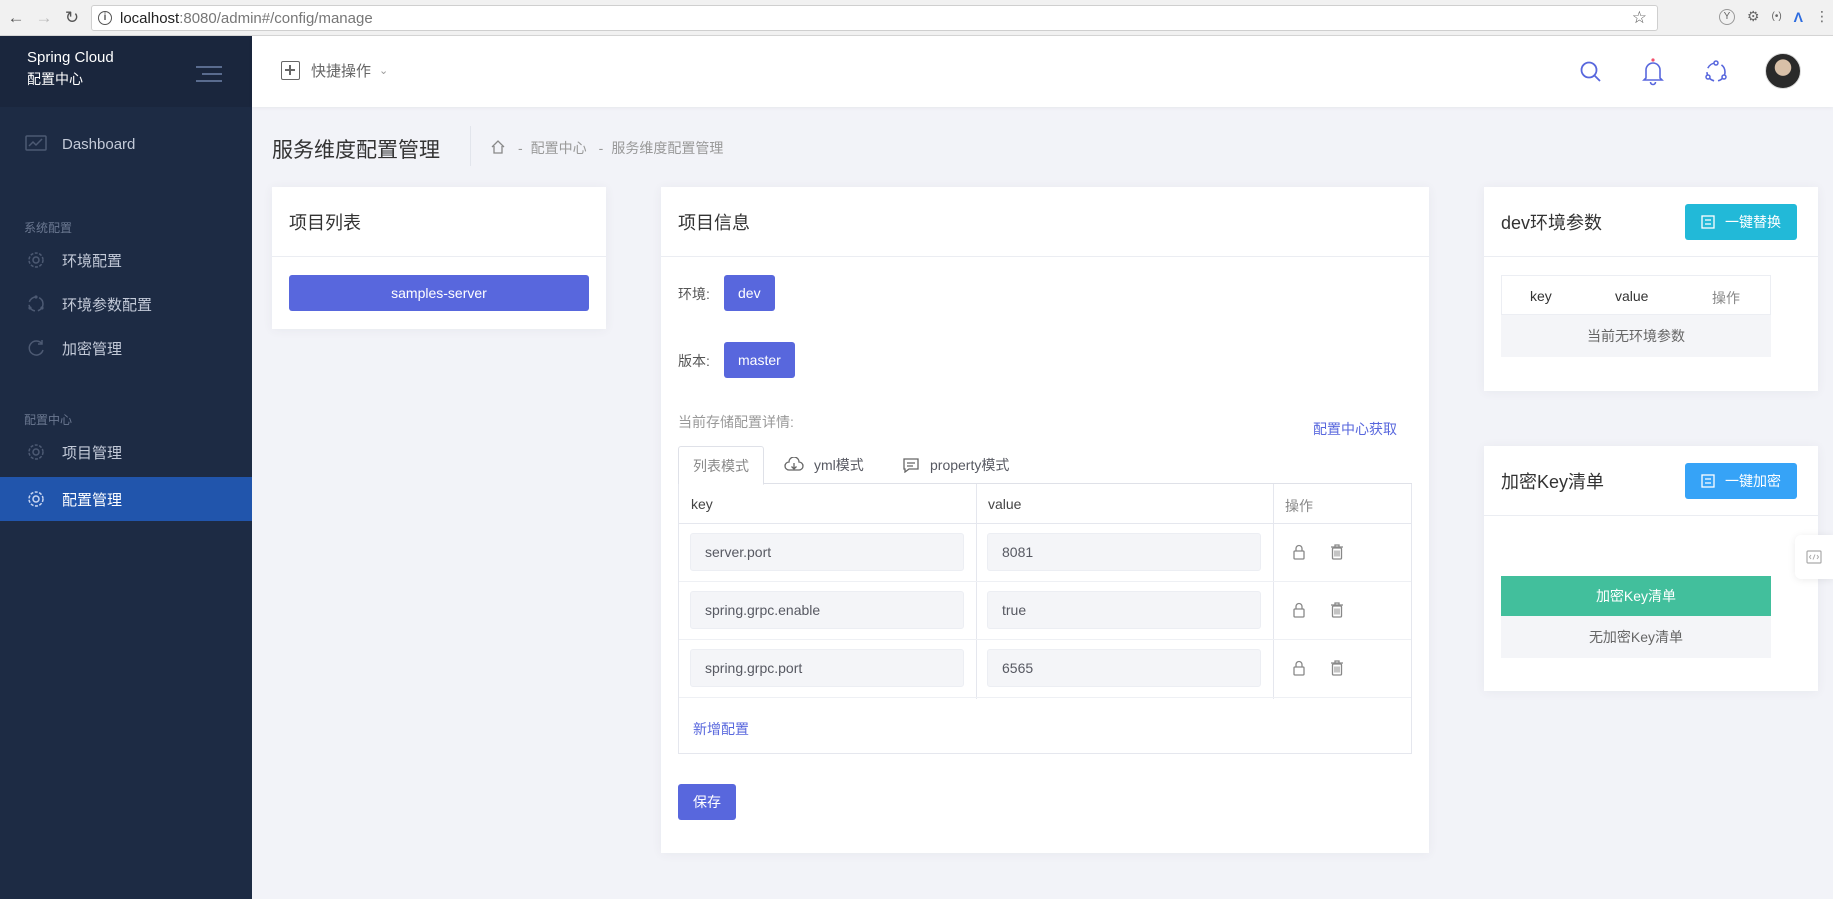  Describe the element at coordinates (1124, 668) in the screenshot. I see `value-input: 6565` at that location.